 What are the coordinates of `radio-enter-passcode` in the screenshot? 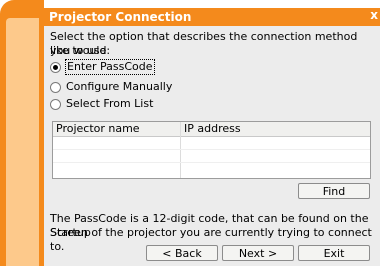 It's located at (55, 67).